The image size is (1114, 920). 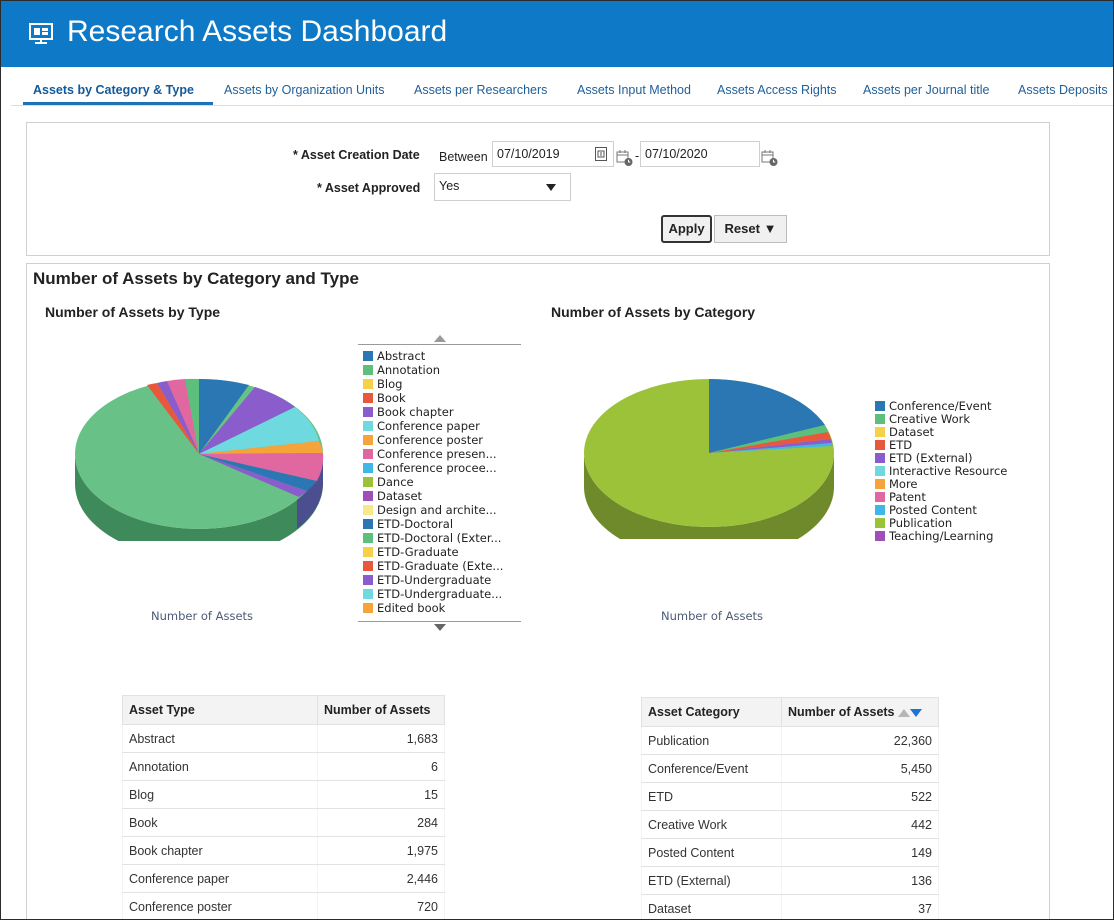 What do you see at coordinates (401, 356) in the screenshot?
I see `legend-label: Abstract` at bounding box center [401, 356].